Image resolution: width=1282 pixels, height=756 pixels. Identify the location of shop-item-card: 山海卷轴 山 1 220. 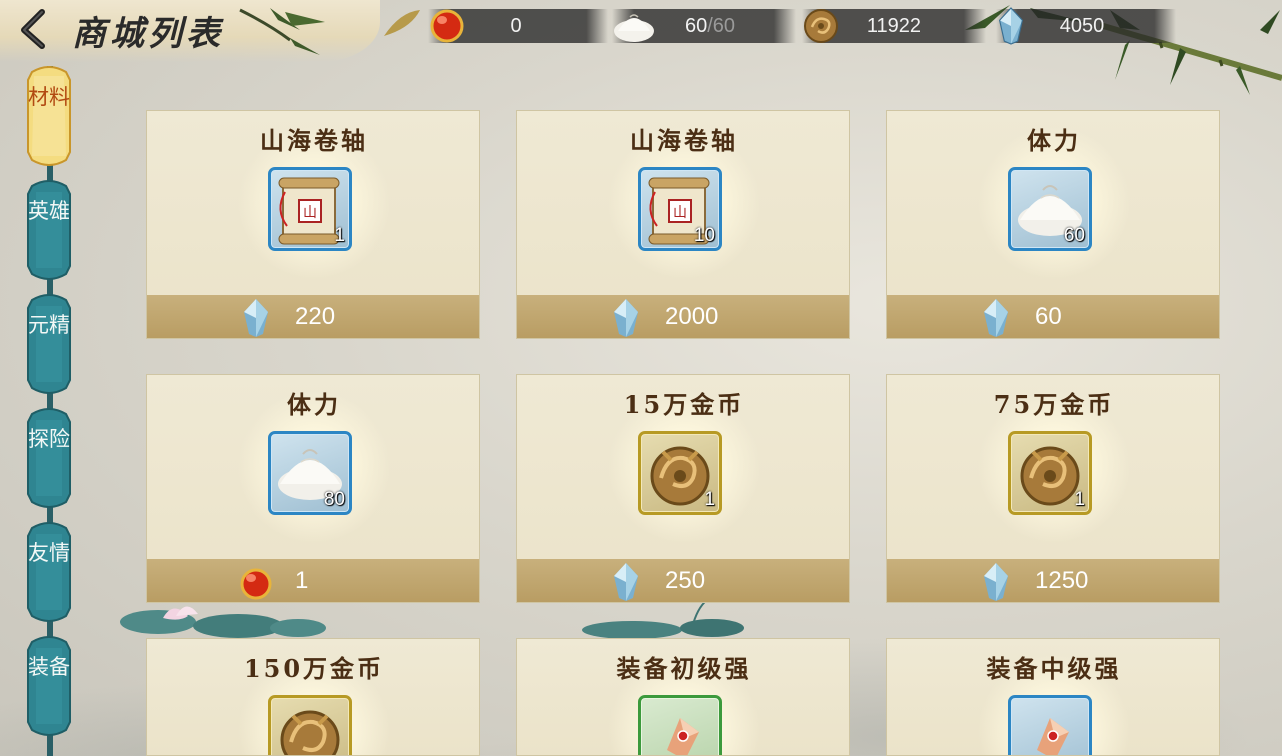
(313, 224).